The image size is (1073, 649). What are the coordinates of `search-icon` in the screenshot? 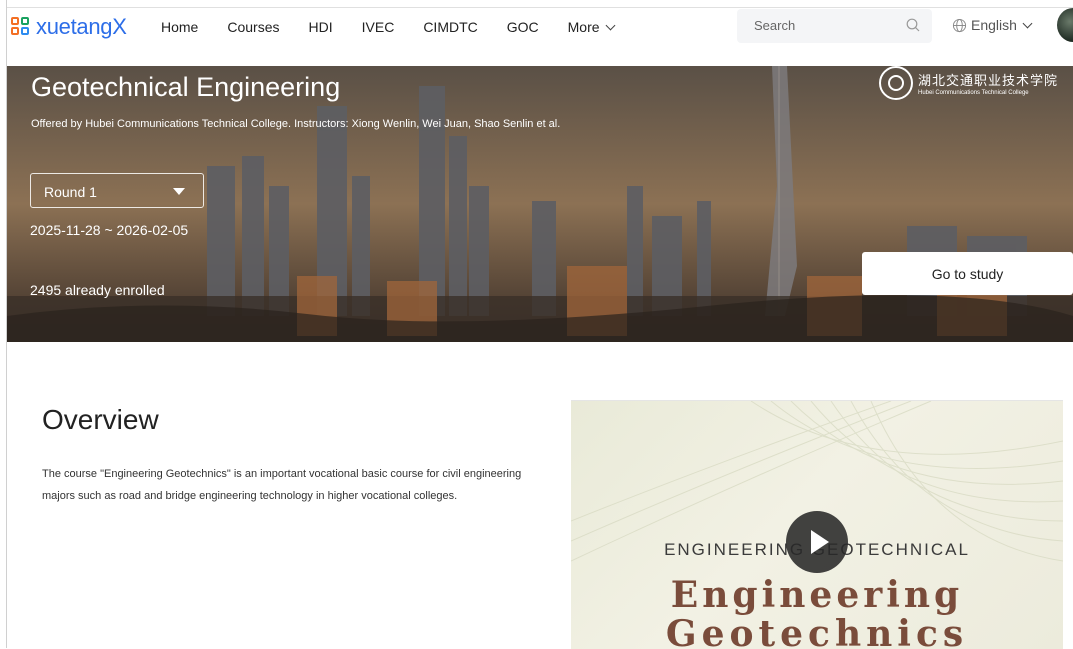 It's located at (913, 25).